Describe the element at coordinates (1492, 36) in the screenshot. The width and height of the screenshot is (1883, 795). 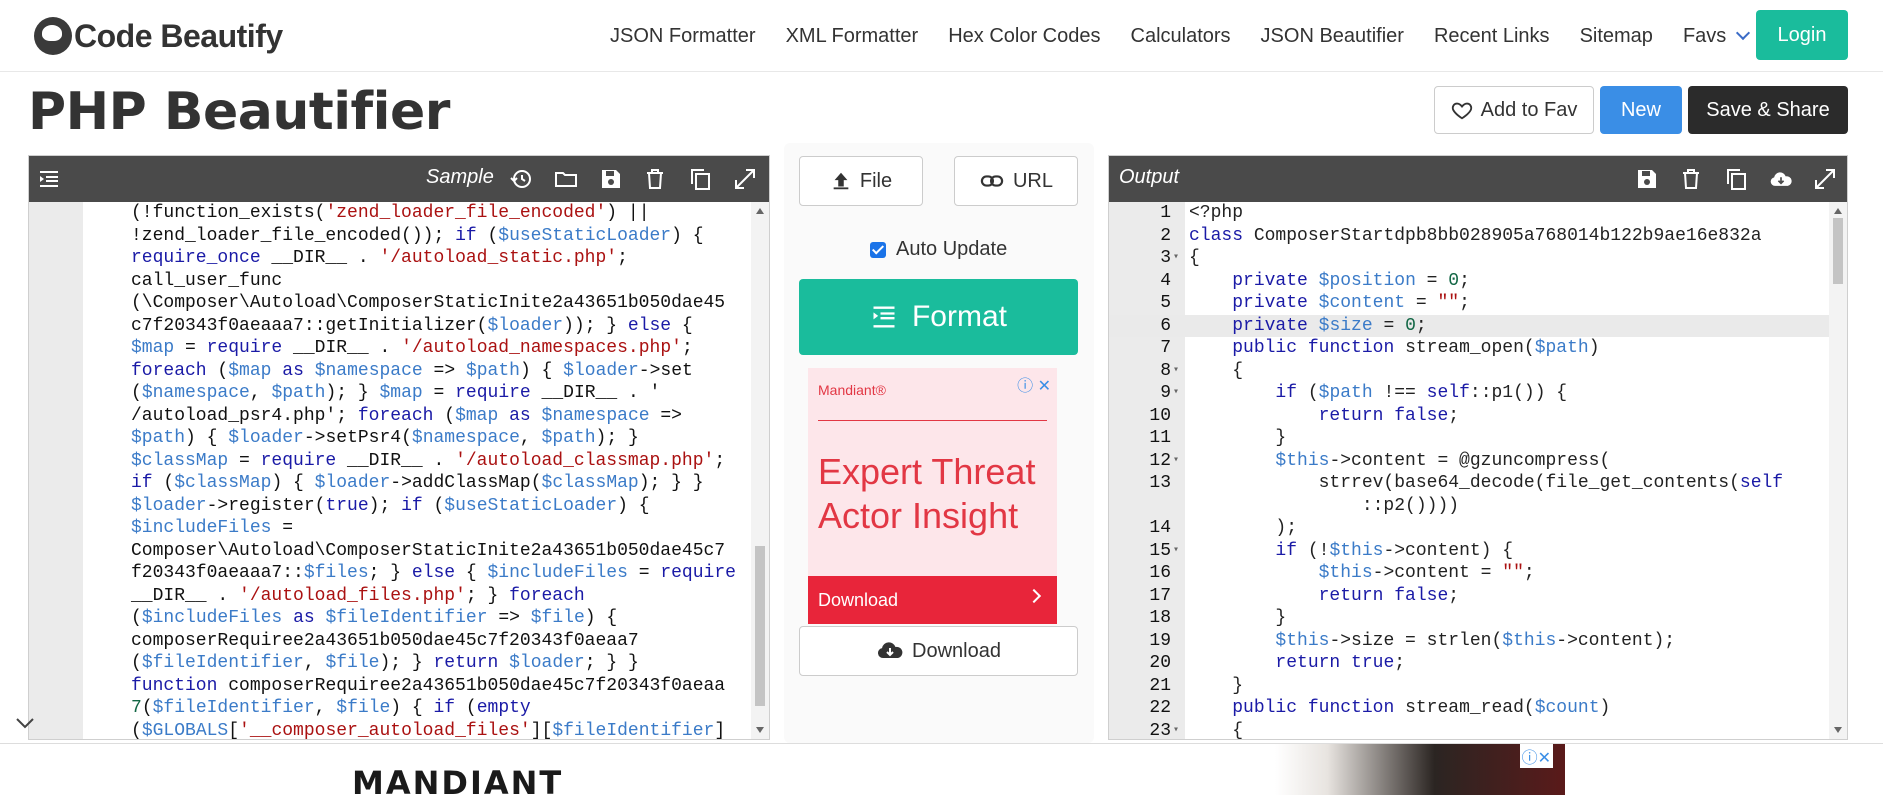
I see `nav-recent-links: Recent Links` at that location.